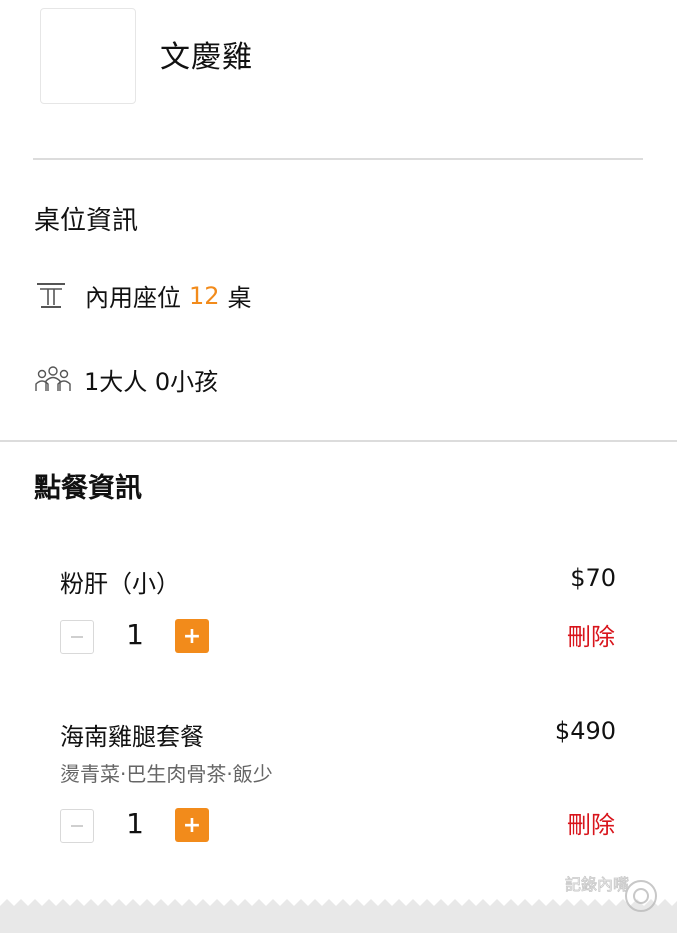 Image resolution: width=677 pixels, height=933 pixels. What do you see at coordinates (204, 295) in the screenshot?
I see `seat-number: 12` at bounding box center [204, 295].